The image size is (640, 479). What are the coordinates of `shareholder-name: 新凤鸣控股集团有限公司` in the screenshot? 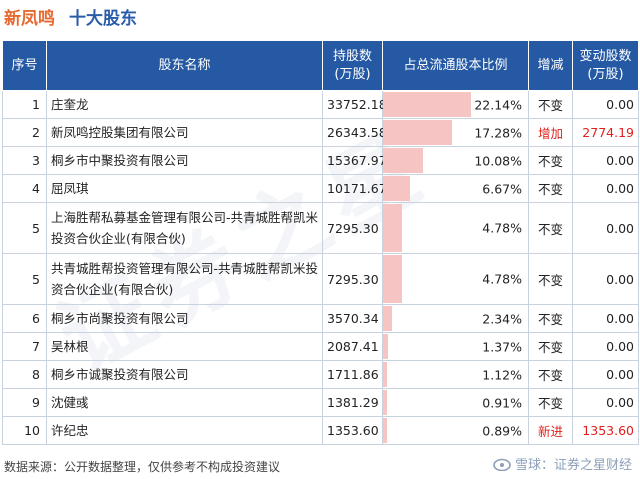 It's located at (184, 132).